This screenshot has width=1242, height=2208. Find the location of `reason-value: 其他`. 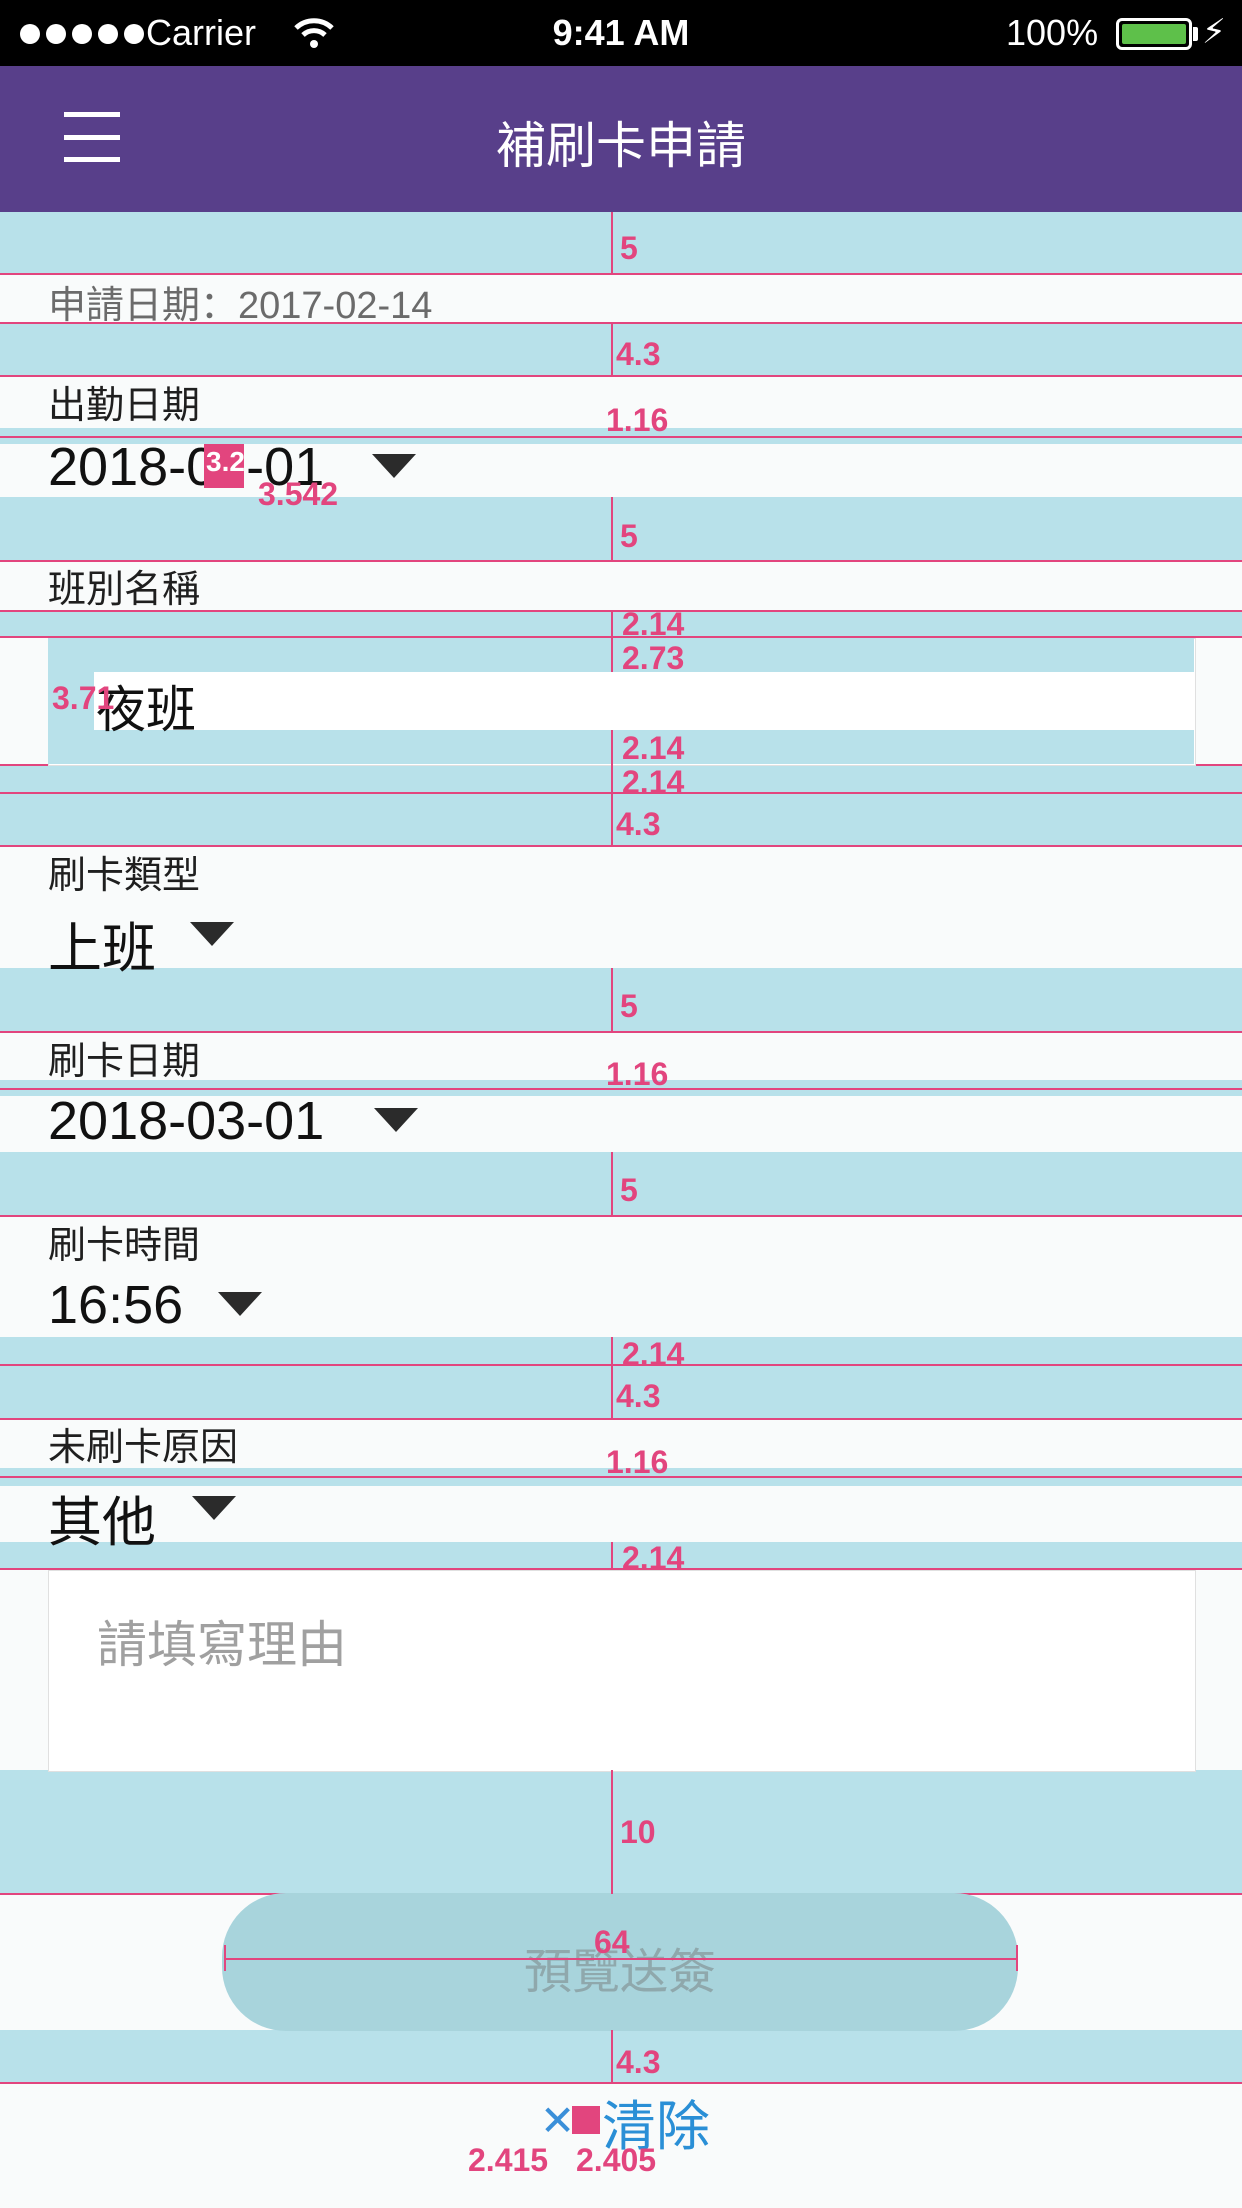

reason-value: 其他 is located at coordinates (102, 1517).